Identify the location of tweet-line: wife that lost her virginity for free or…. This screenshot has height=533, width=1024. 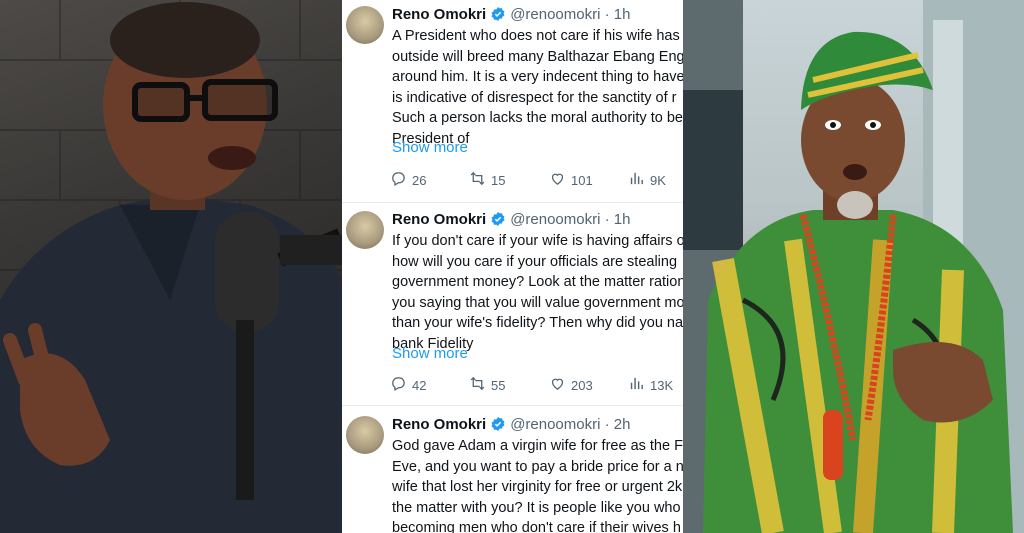
(537, 487).